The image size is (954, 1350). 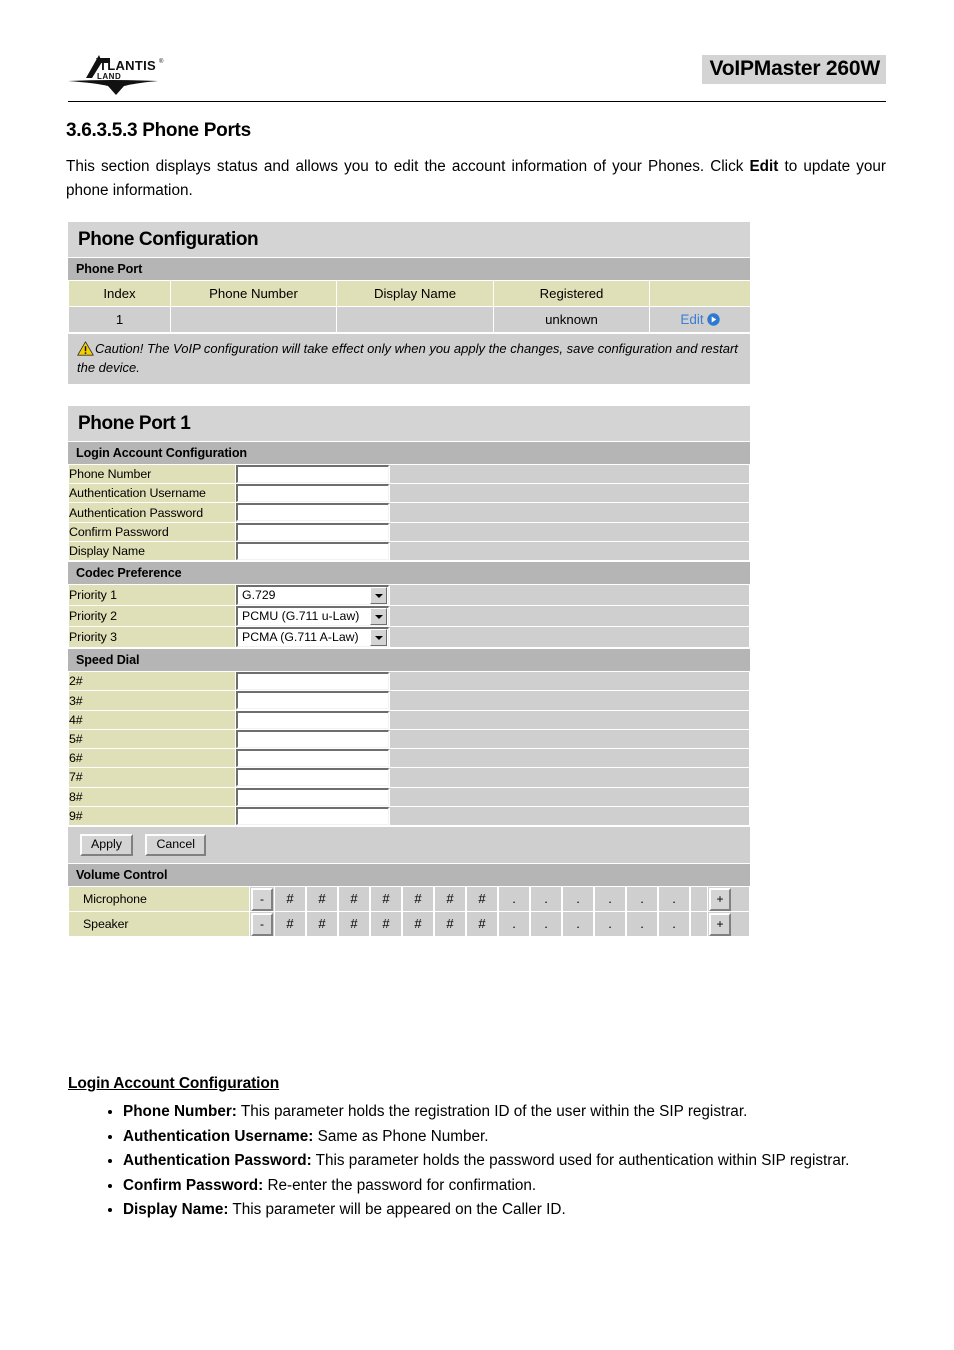 What do you see at coordinates (119, 293) in the screenshot?
I see `column-header-index: Index` at bounding box center [119, 293].